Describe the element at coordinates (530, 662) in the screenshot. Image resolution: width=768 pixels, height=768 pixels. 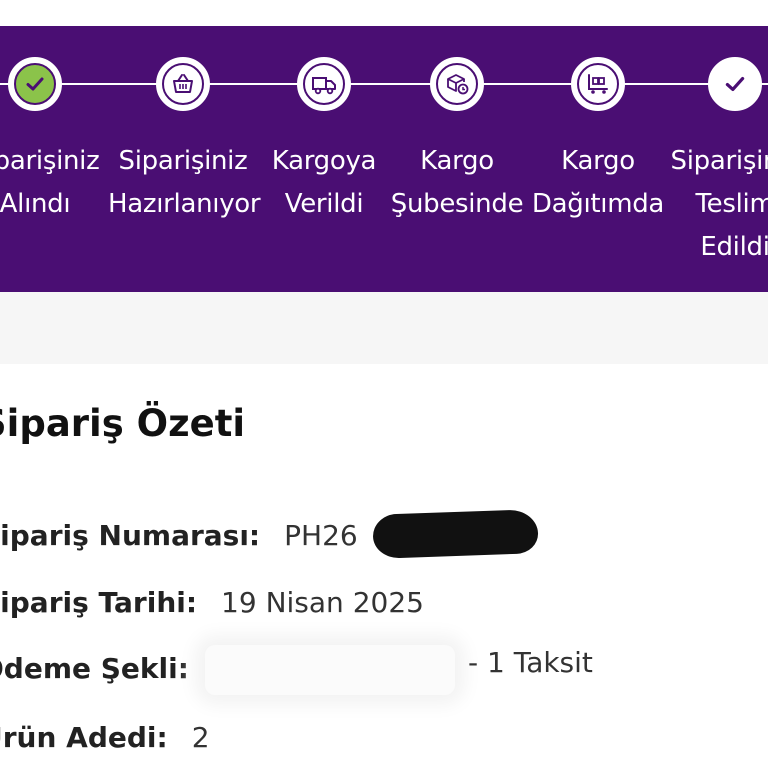
I see `payment-value: - 1 Taksit` at that location.